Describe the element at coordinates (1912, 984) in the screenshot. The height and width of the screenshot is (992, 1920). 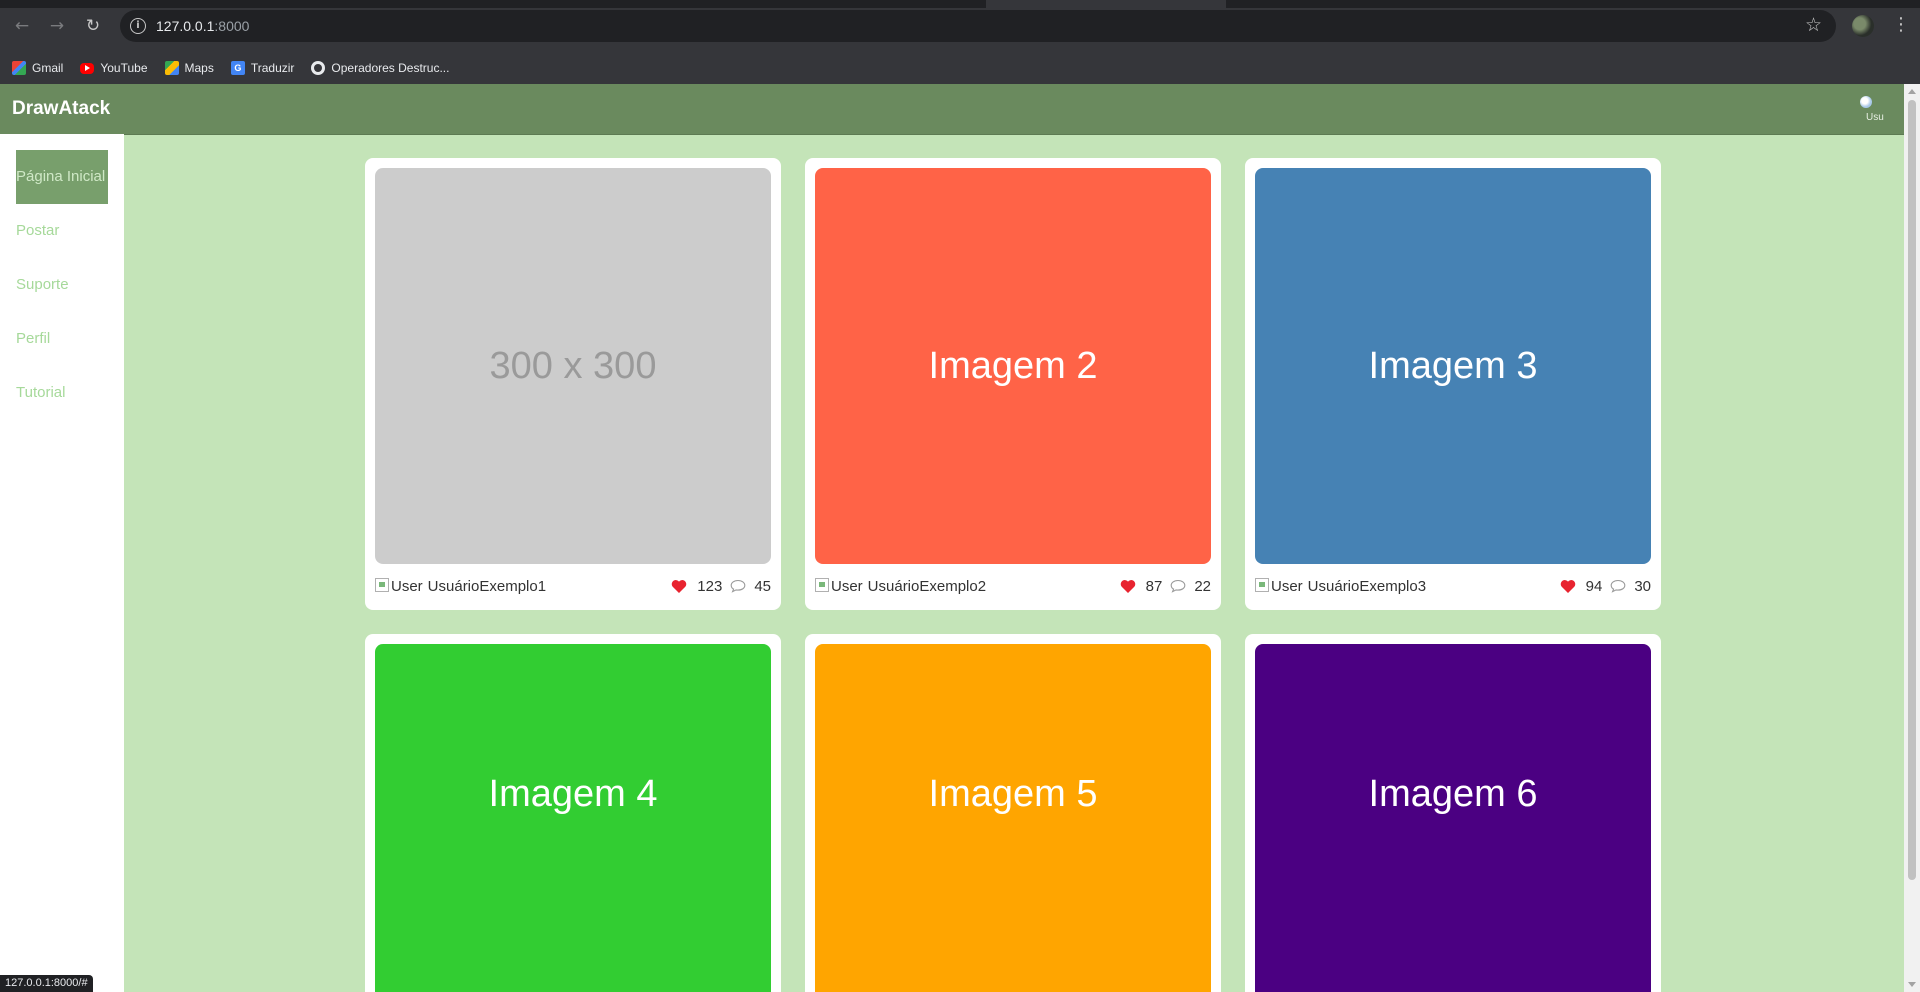
I see `scroll-down-arrow-icon` at that location.